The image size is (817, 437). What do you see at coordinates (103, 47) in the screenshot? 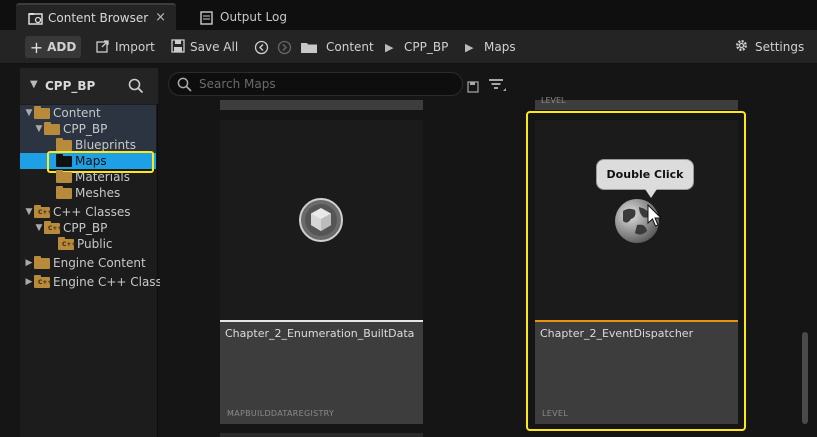
I see `import-icon` at bounding box center [103, 47].